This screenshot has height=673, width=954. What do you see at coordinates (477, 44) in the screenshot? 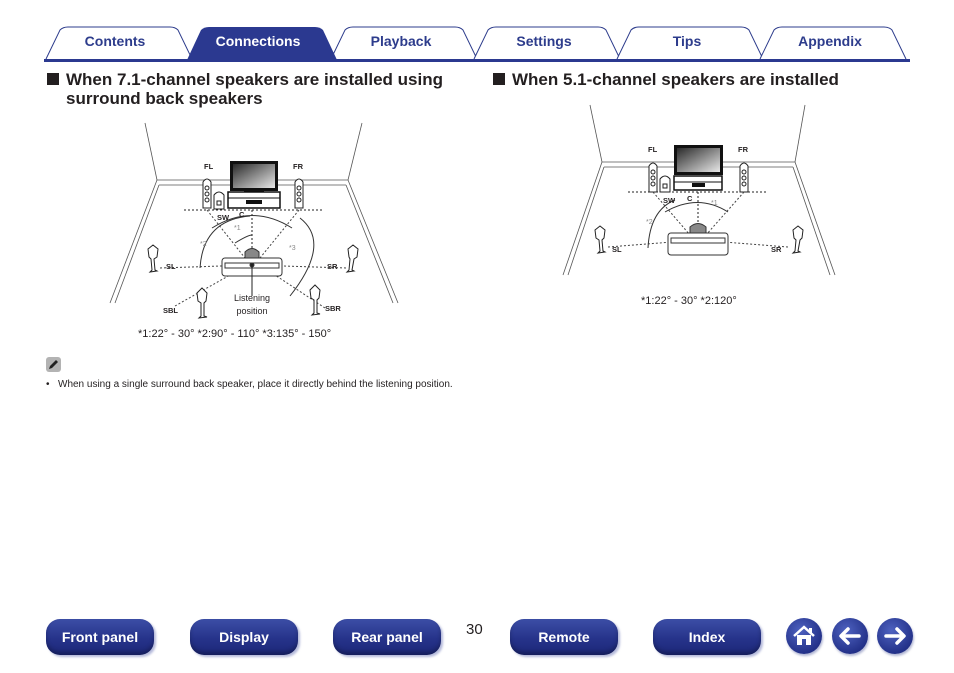
I see `tab-shapes` at bounding box center [477, 44].